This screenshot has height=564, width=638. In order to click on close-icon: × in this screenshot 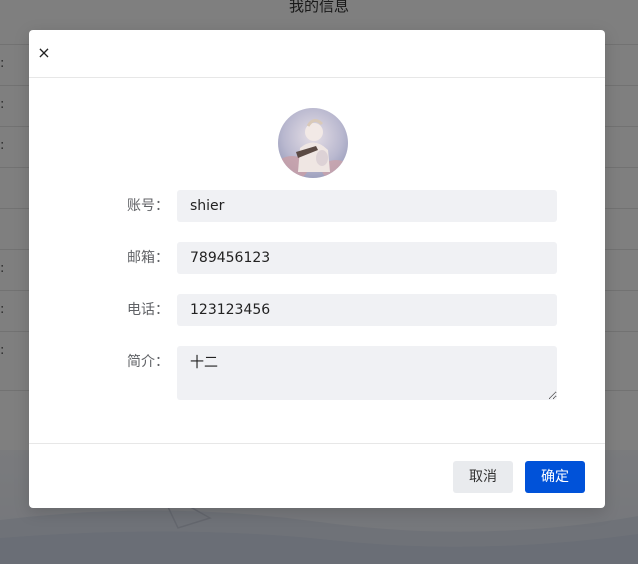, I will do `click(44, 53)`.